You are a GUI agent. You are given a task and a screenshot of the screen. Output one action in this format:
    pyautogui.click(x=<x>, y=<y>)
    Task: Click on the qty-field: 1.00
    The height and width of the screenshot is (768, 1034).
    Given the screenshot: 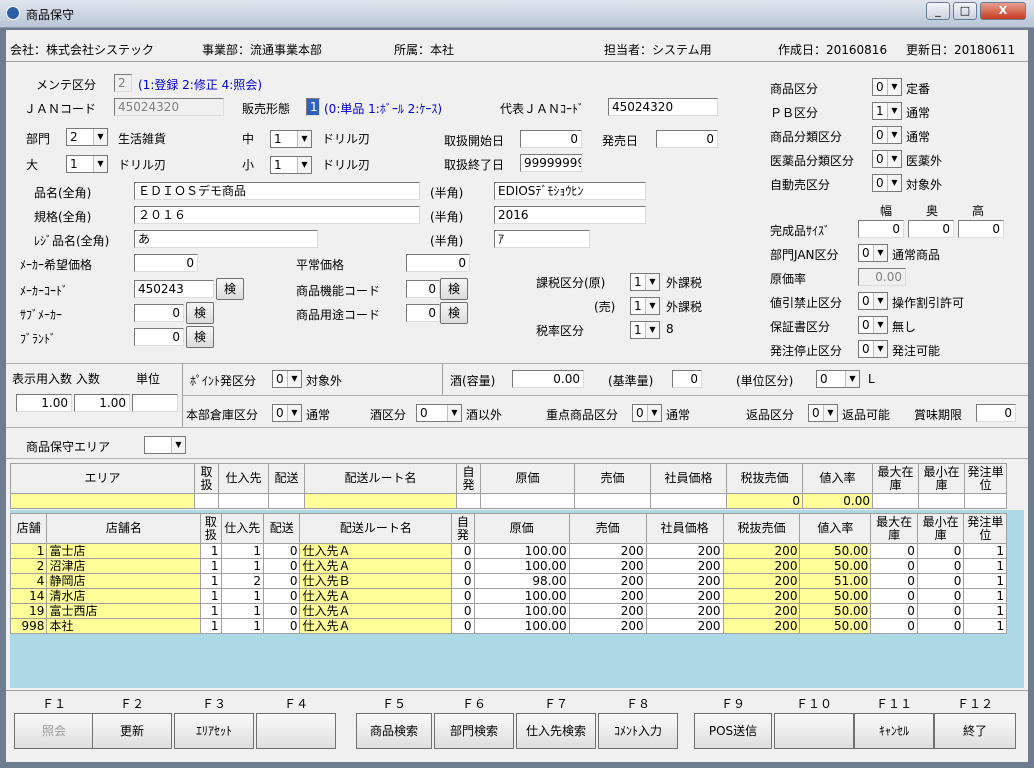 What is the action you would take?
    pyautogui.click(x=102, y=403)
    